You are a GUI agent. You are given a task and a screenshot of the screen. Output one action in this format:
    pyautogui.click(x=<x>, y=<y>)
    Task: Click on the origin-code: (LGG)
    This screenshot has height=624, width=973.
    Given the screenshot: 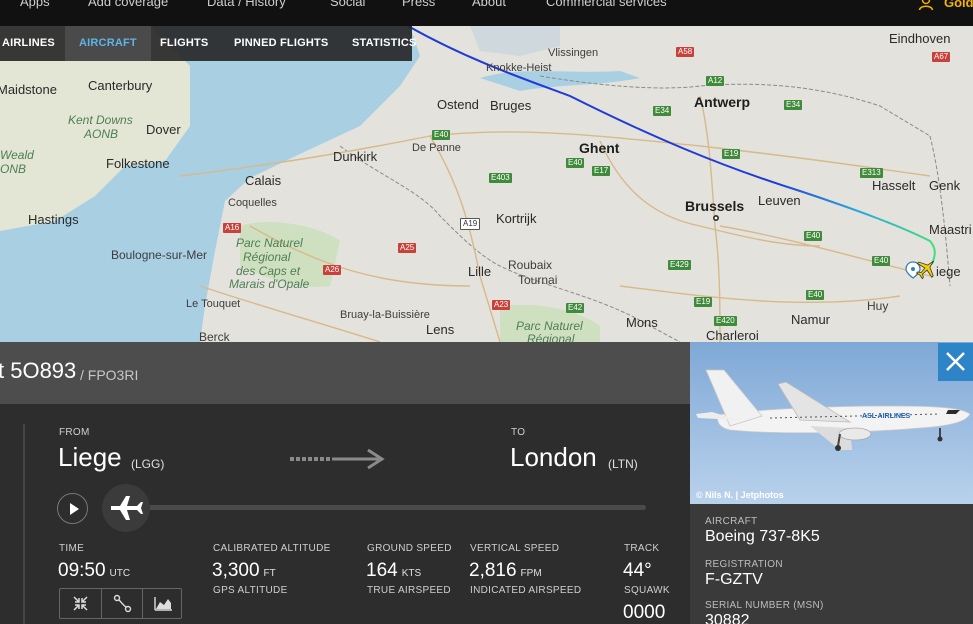 What is the action you would take?
    pyautogui.click(x=147, y=464)
    